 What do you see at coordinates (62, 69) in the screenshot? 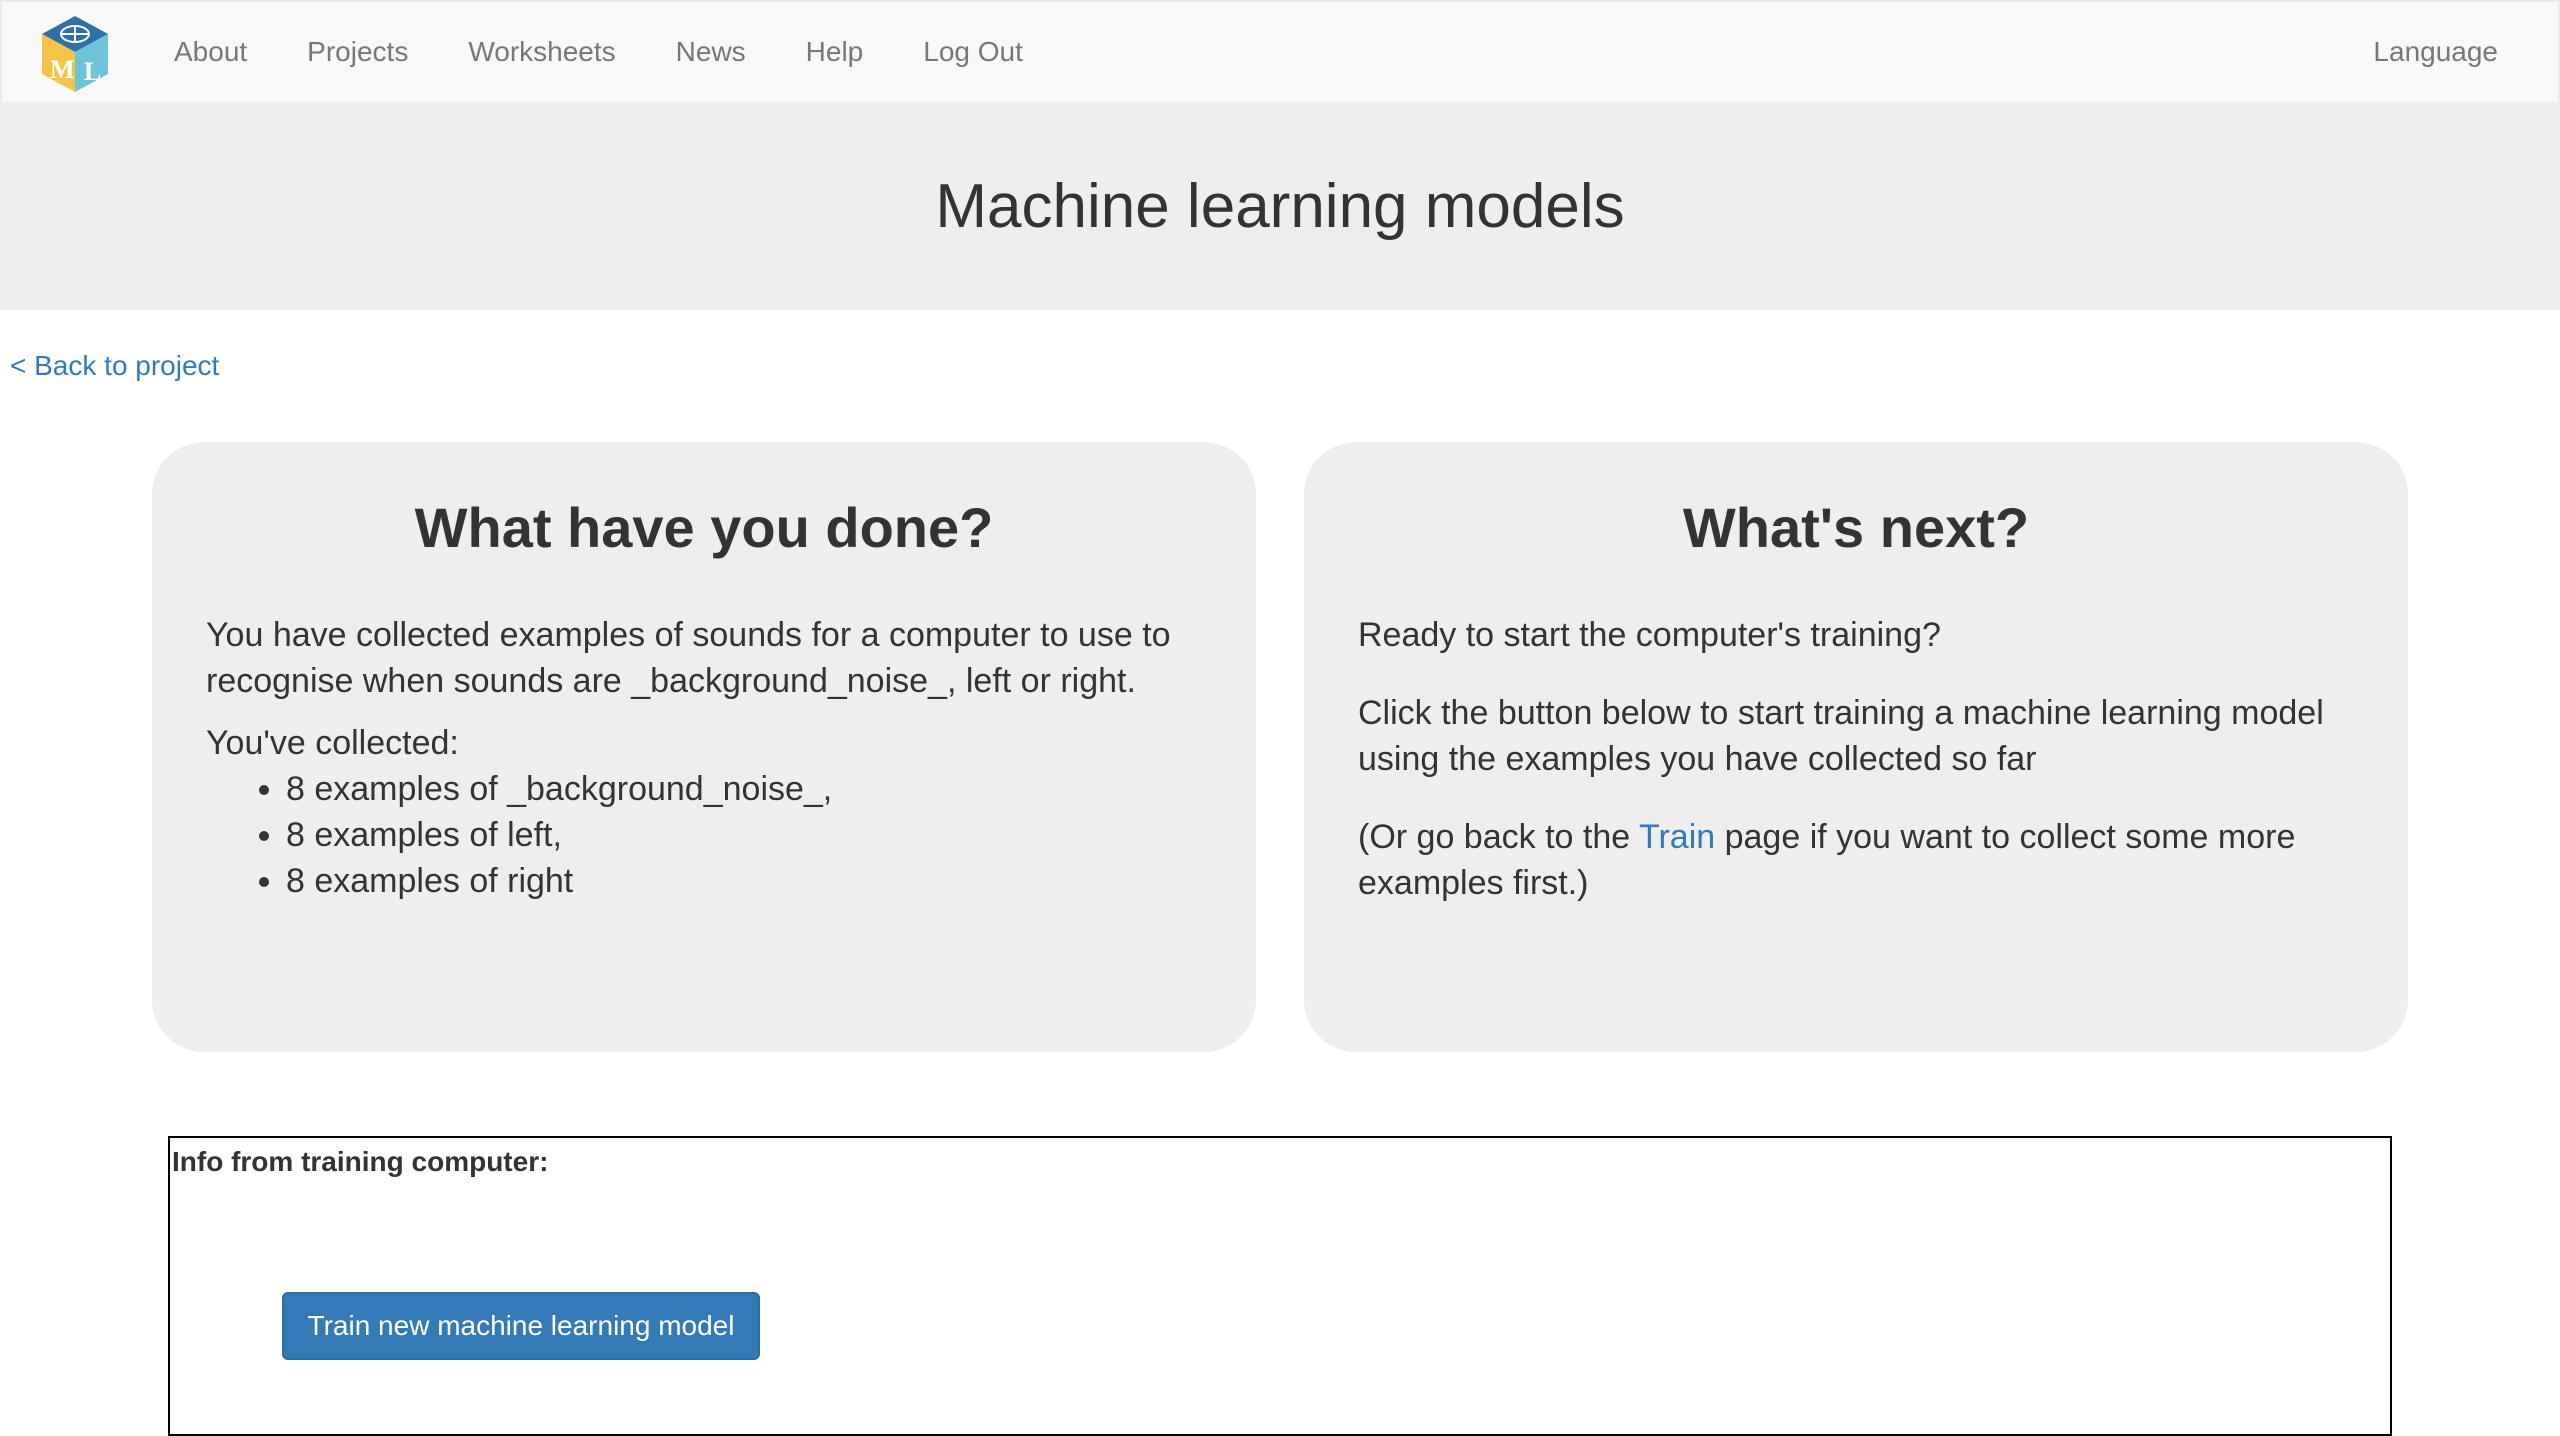
I see `svg-text: M` at bounding box center [62, 69].